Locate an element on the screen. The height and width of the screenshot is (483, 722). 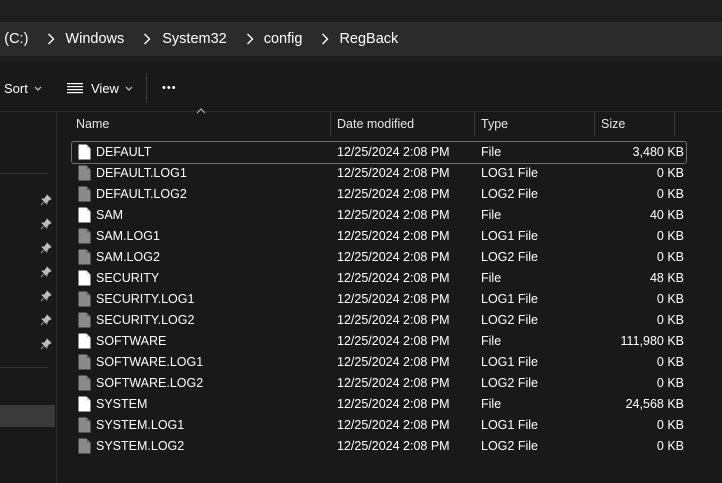
column-date-header: Date modified is located at coordinates (403, 124).